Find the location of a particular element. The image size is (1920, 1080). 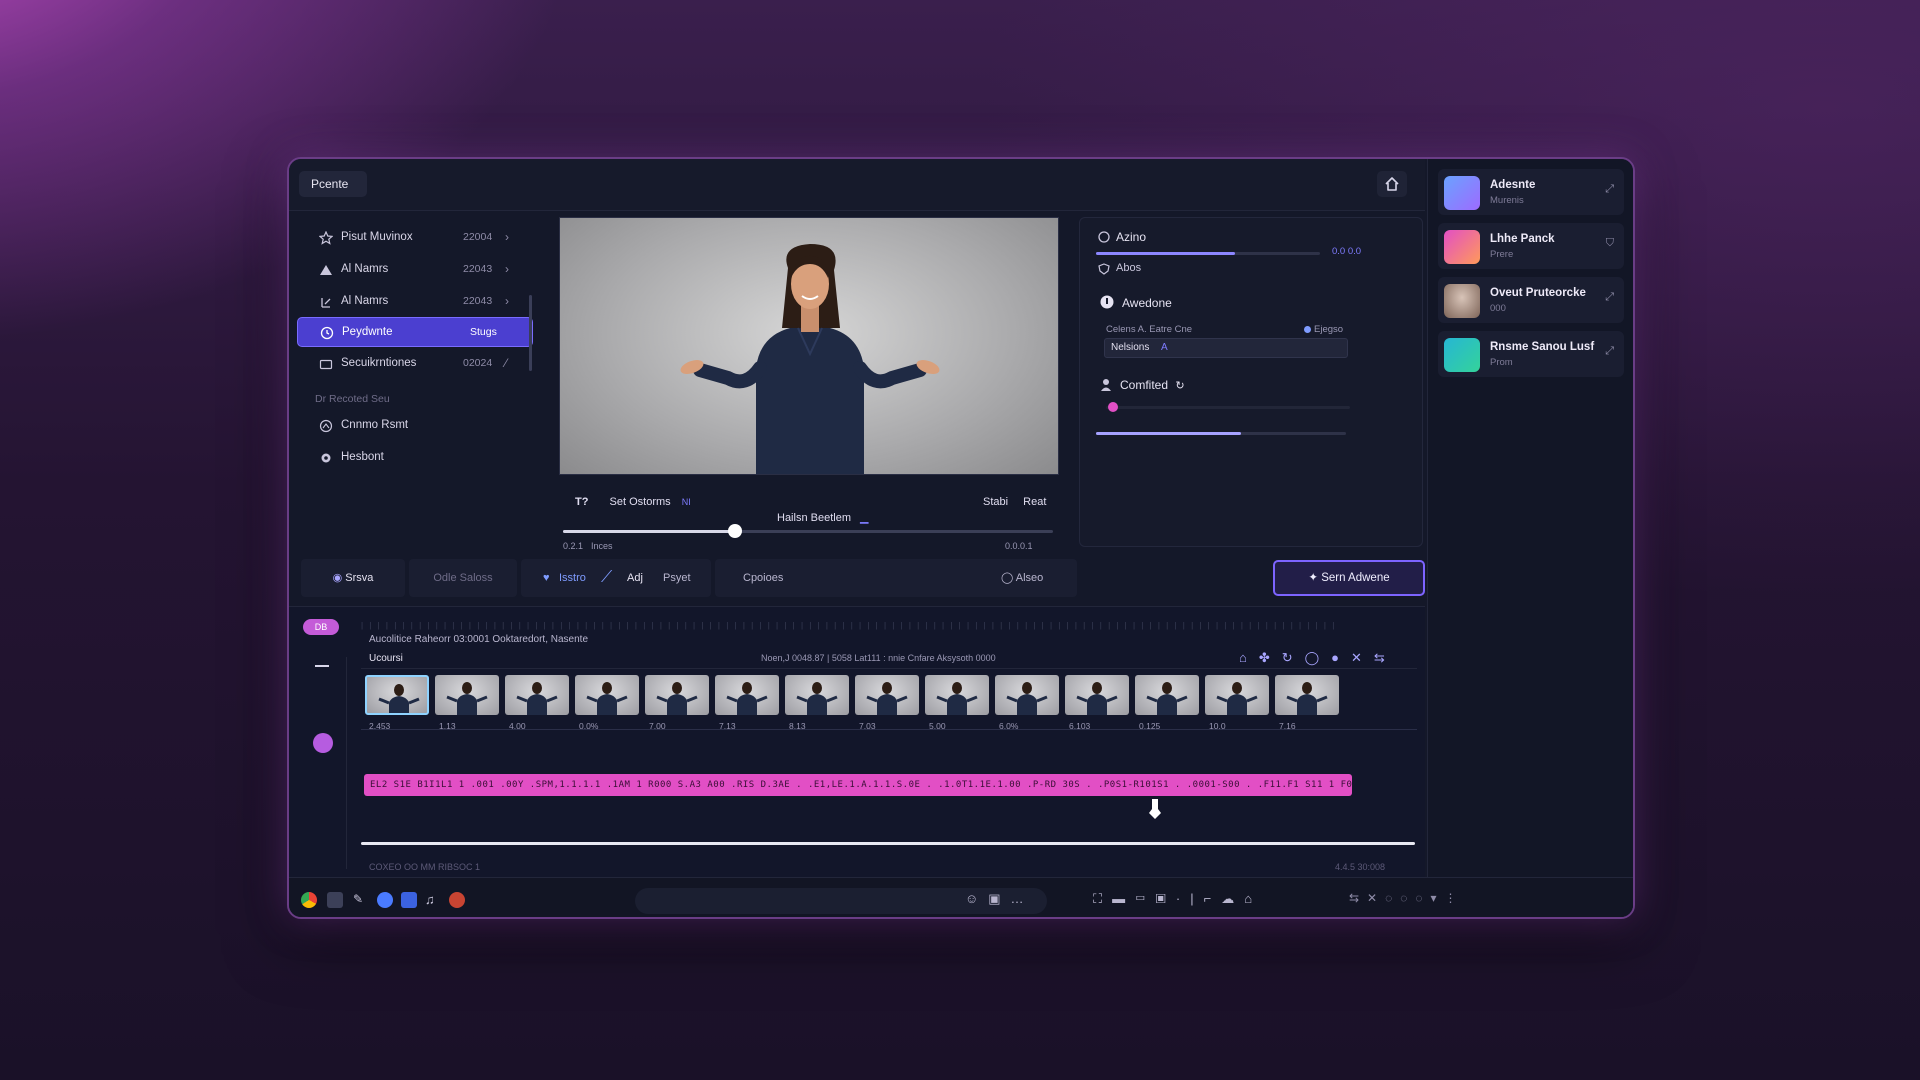

toolbar-btn3-label: Isstro is located at coordinates (572, 578).